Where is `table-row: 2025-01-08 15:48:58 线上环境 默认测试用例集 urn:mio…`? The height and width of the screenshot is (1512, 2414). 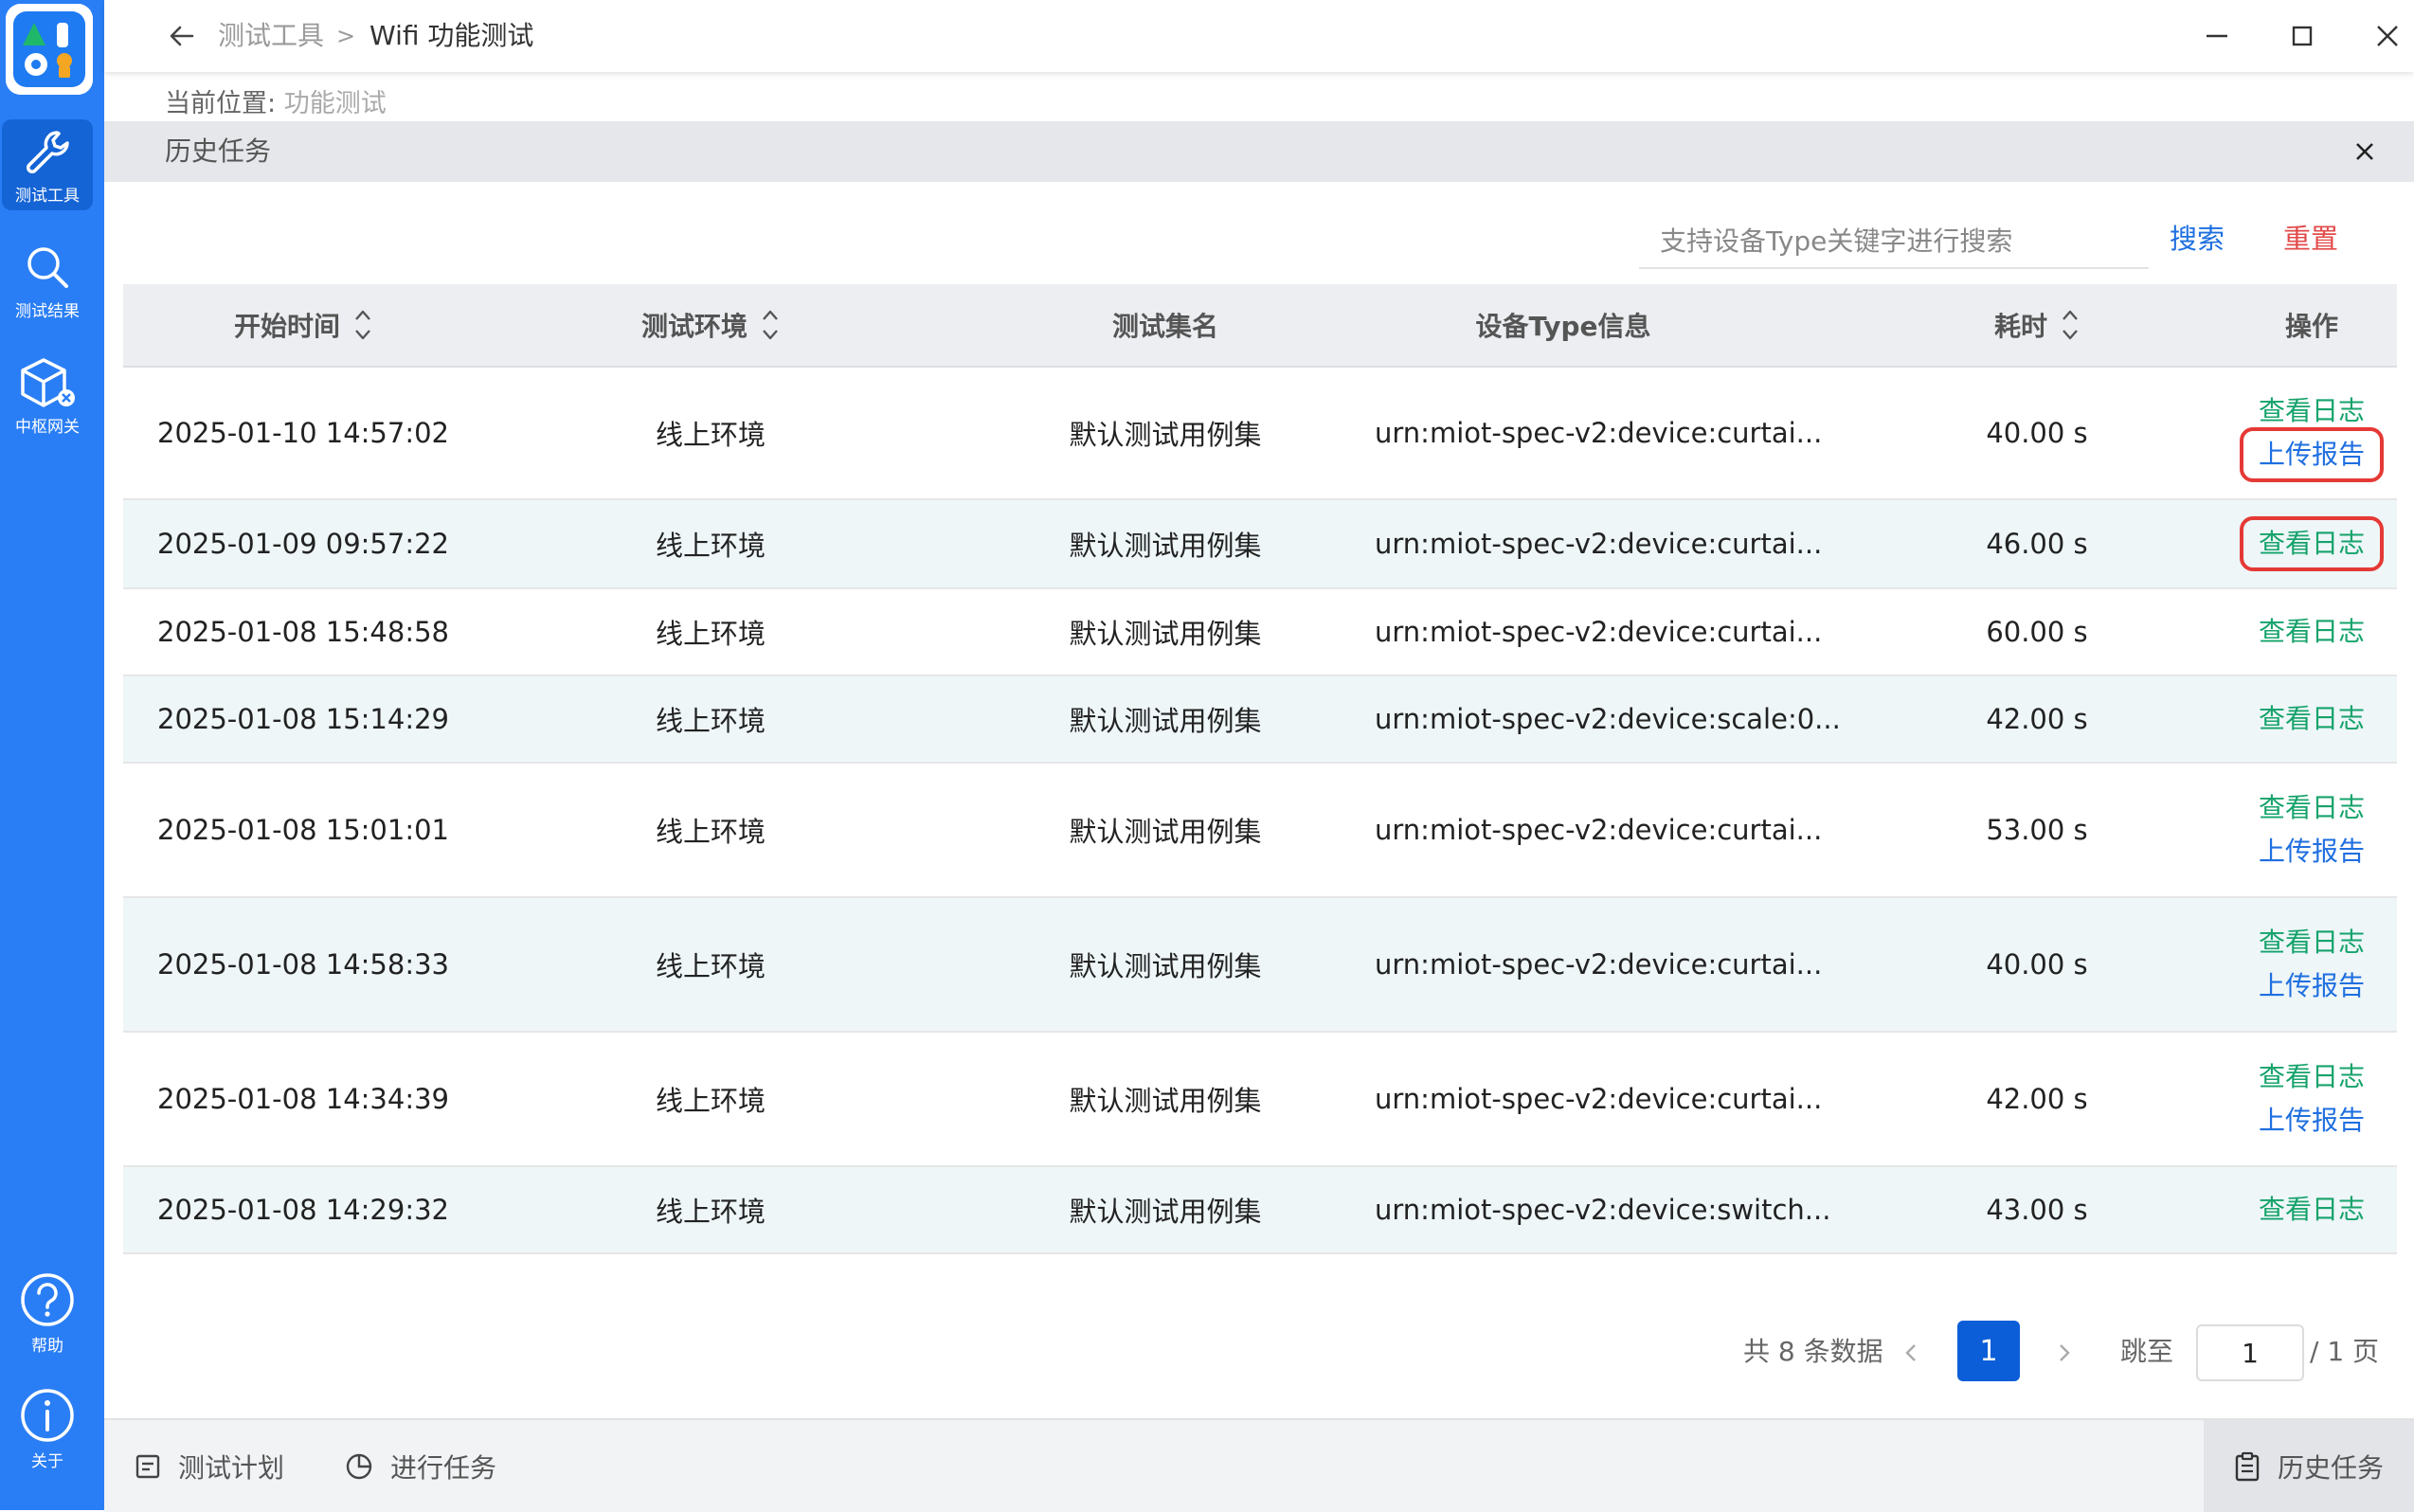 table-row: 2025-01-08 15:48:58 线上环境 默认测试用例集 urn:mio… is located at coordinates (1260, 632).